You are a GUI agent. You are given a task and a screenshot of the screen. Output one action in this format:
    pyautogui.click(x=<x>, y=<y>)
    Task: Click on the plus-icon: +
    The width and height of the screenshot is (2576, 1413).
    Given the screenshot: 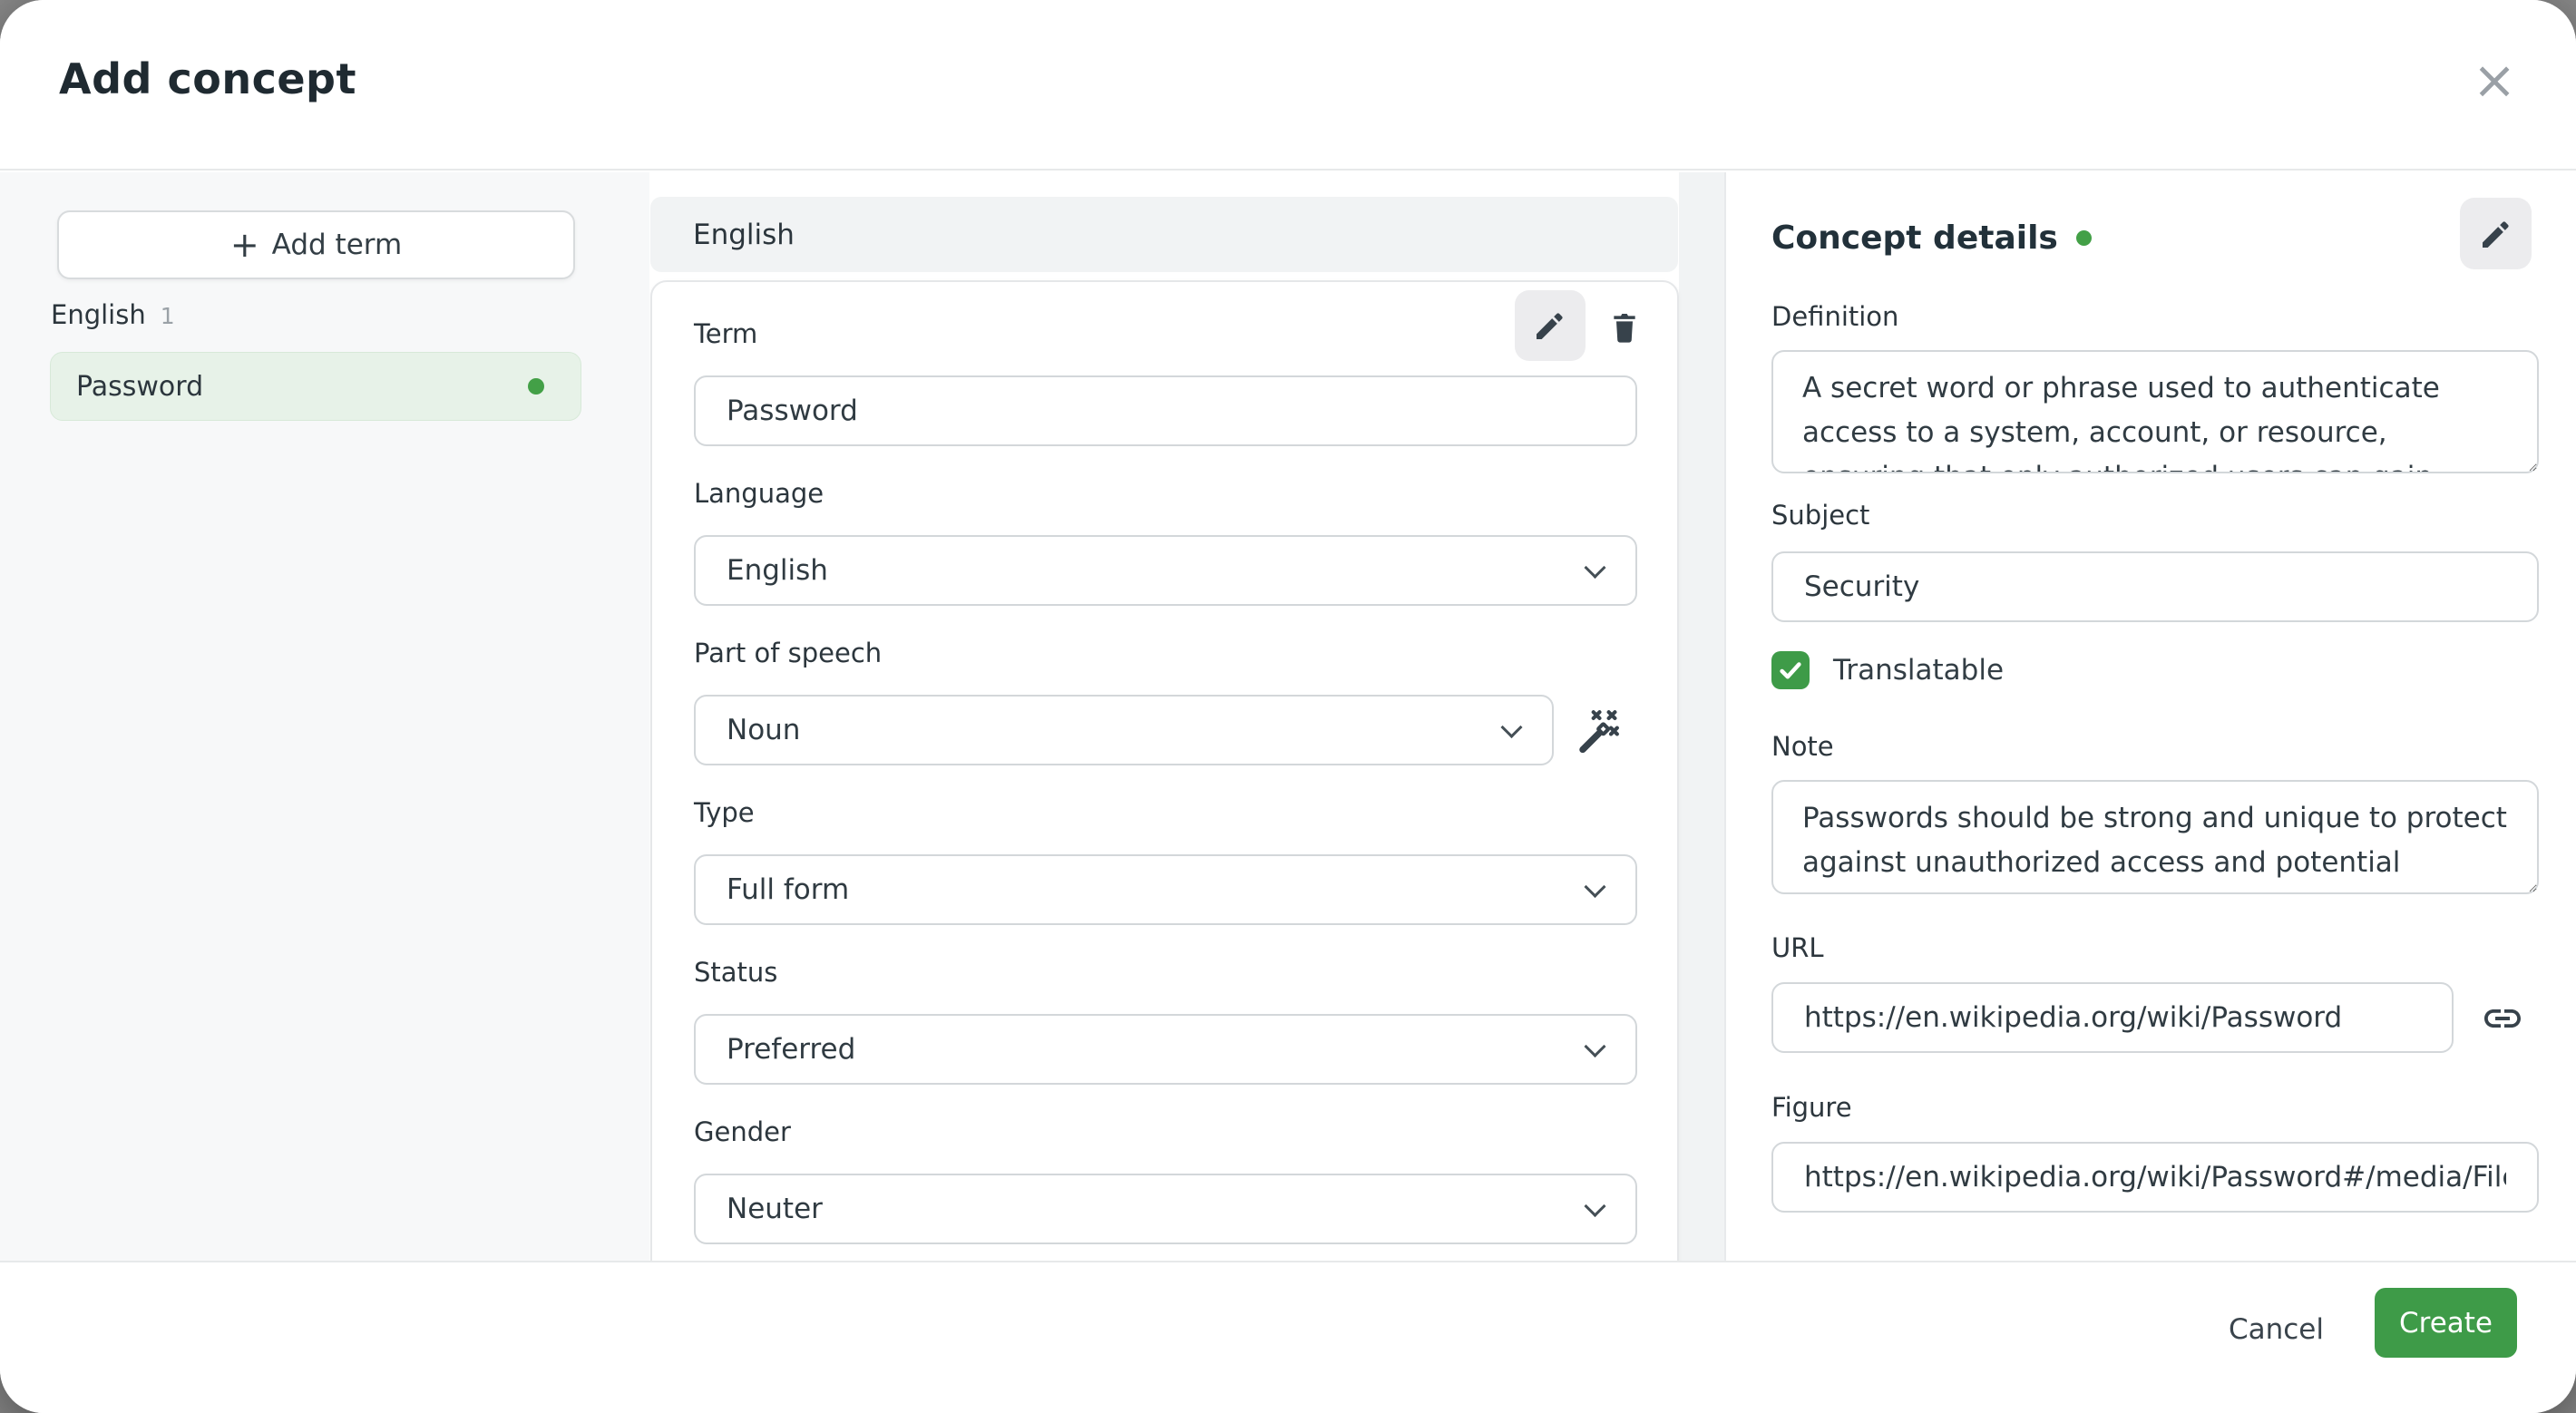 What is the action you would take?
    pyautogui.click(x=244, y=245)
    